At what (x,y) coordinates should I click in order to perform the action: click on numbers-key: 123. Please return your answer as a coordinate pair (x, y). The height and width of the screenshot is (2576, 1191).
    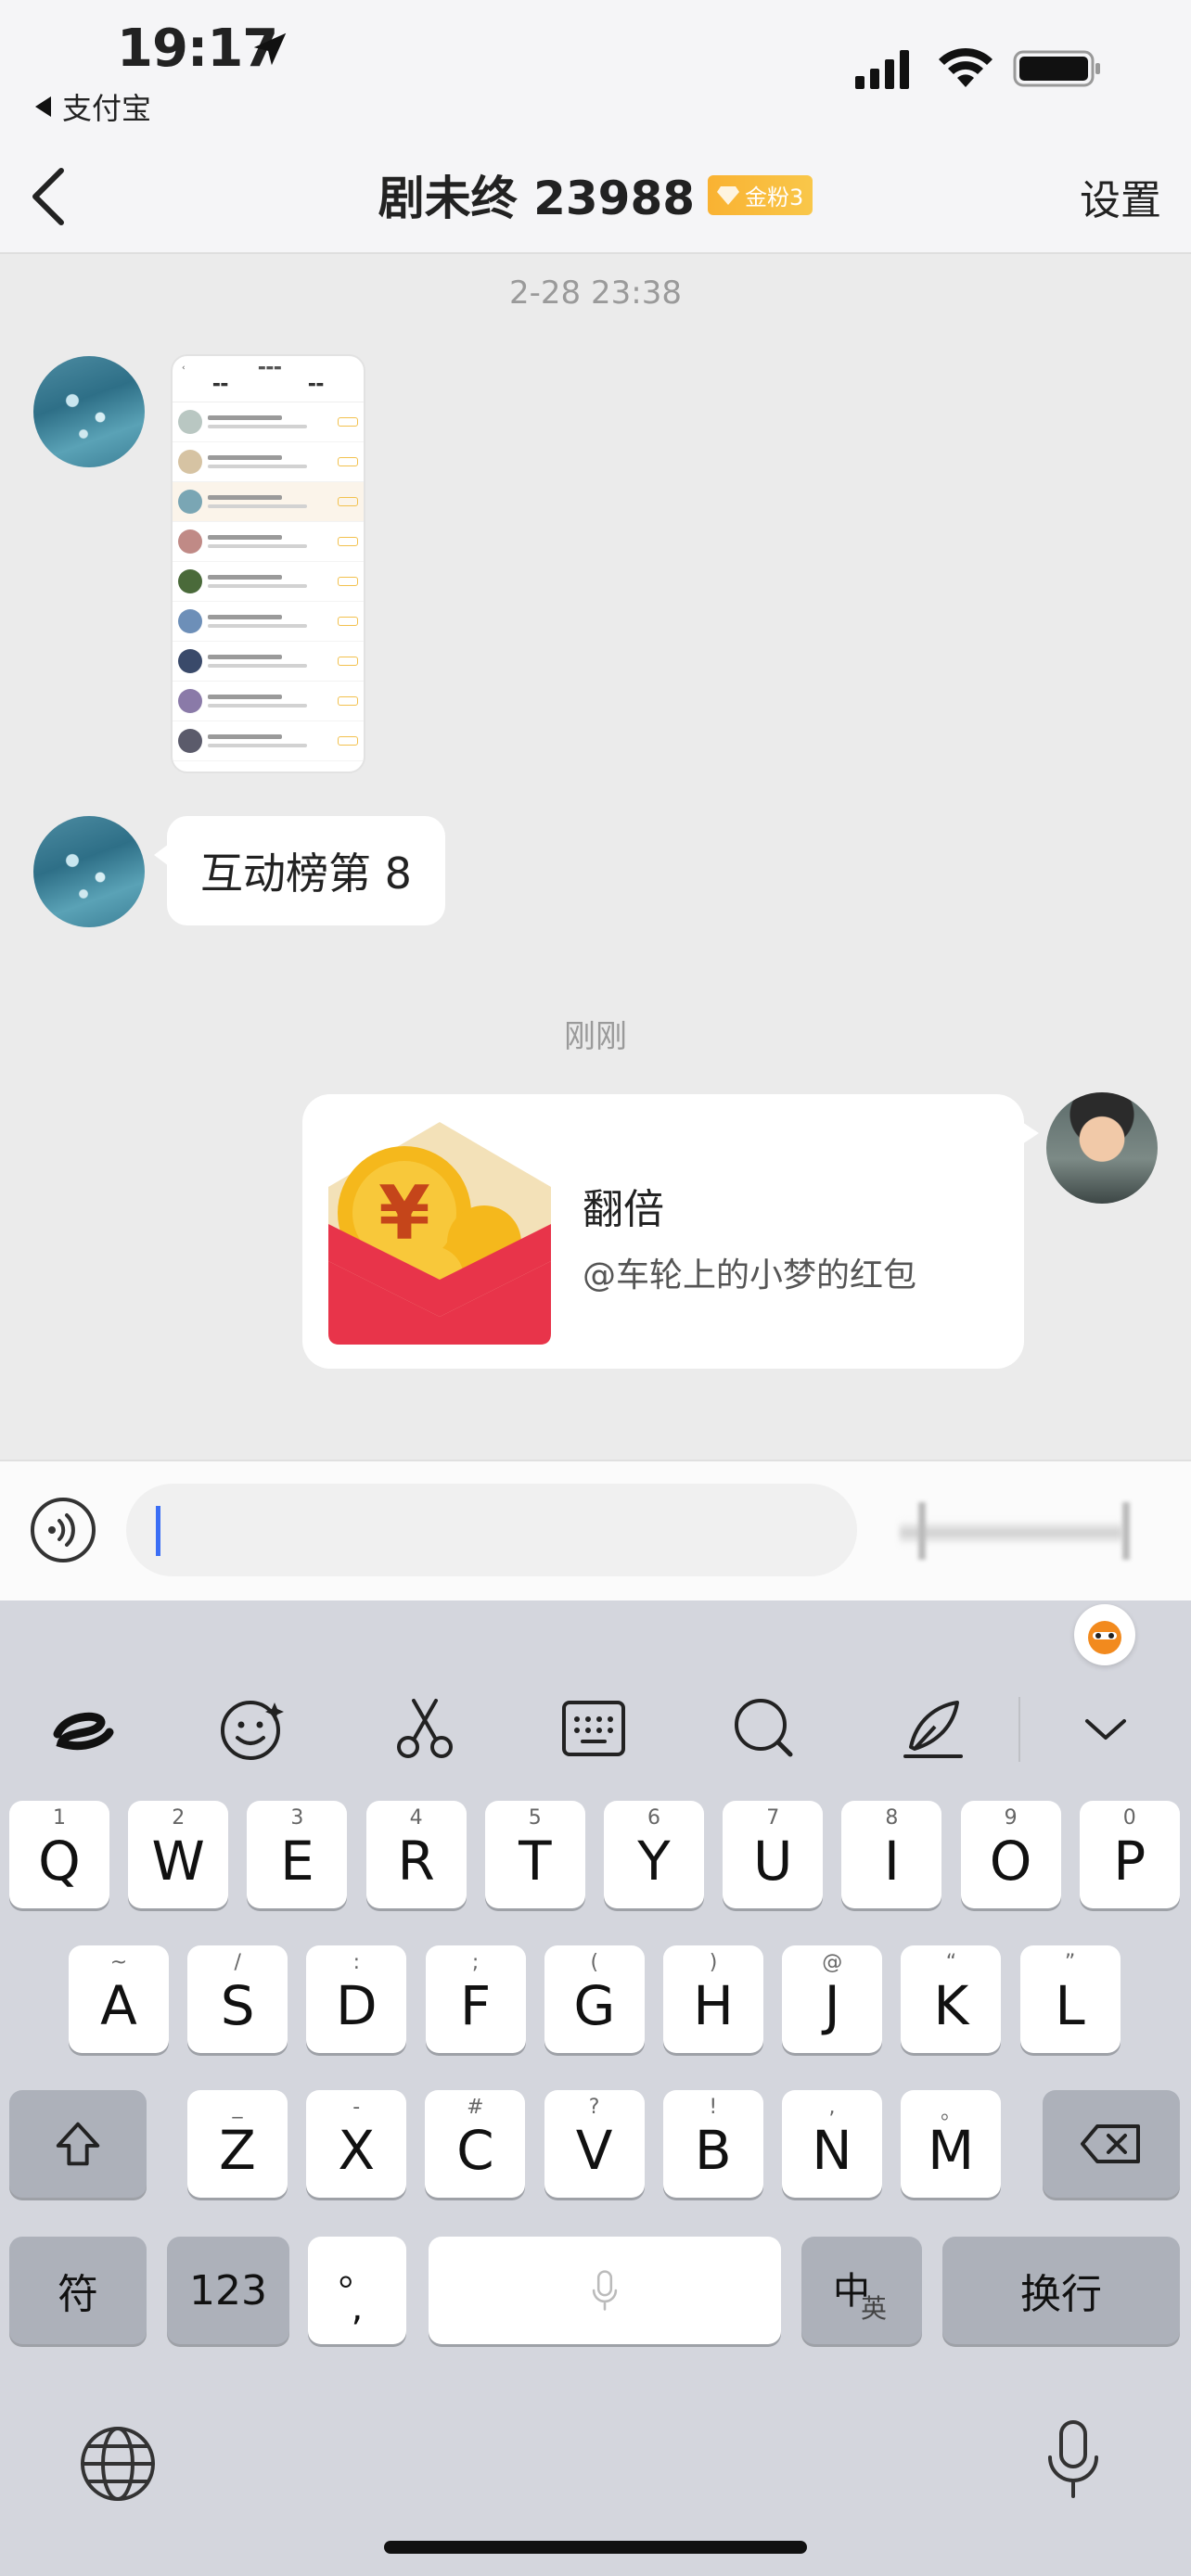
    Looking at the image, I should click on (228, 2290).